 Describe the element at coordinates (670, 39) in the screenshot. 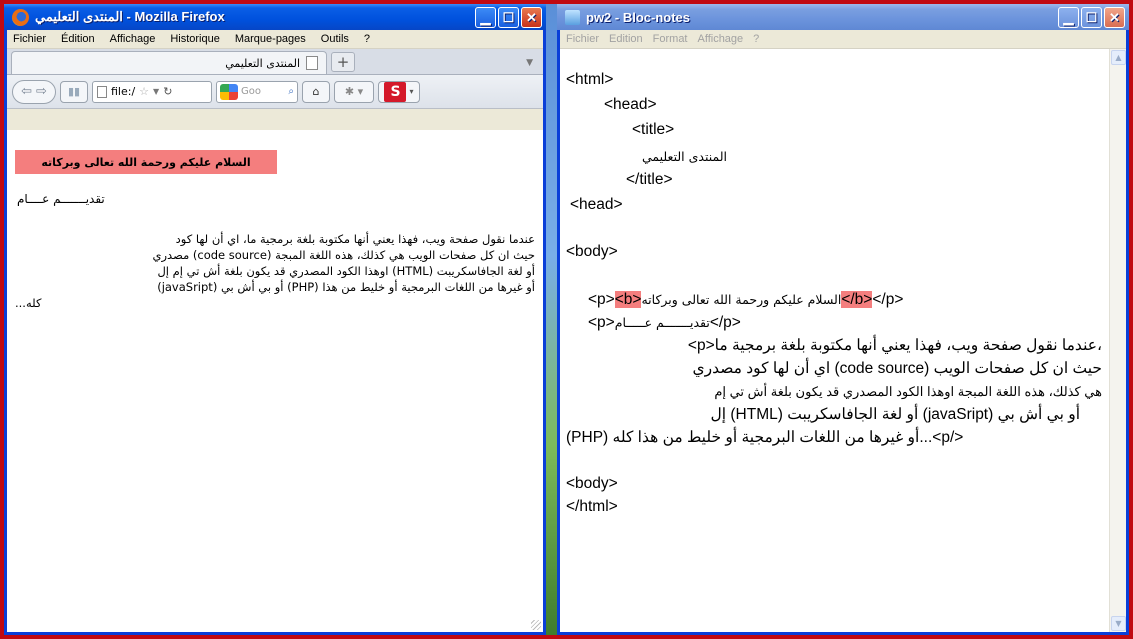

I see `menu-format: Format` at that location.